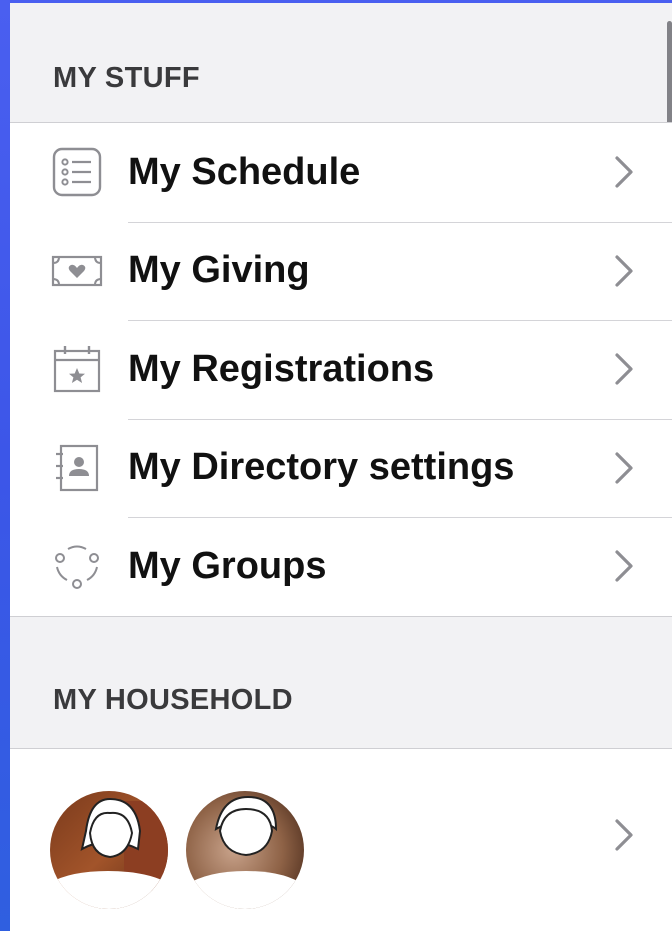  I want to click on list-item-my-groups: My Groups, so click(341, 566).